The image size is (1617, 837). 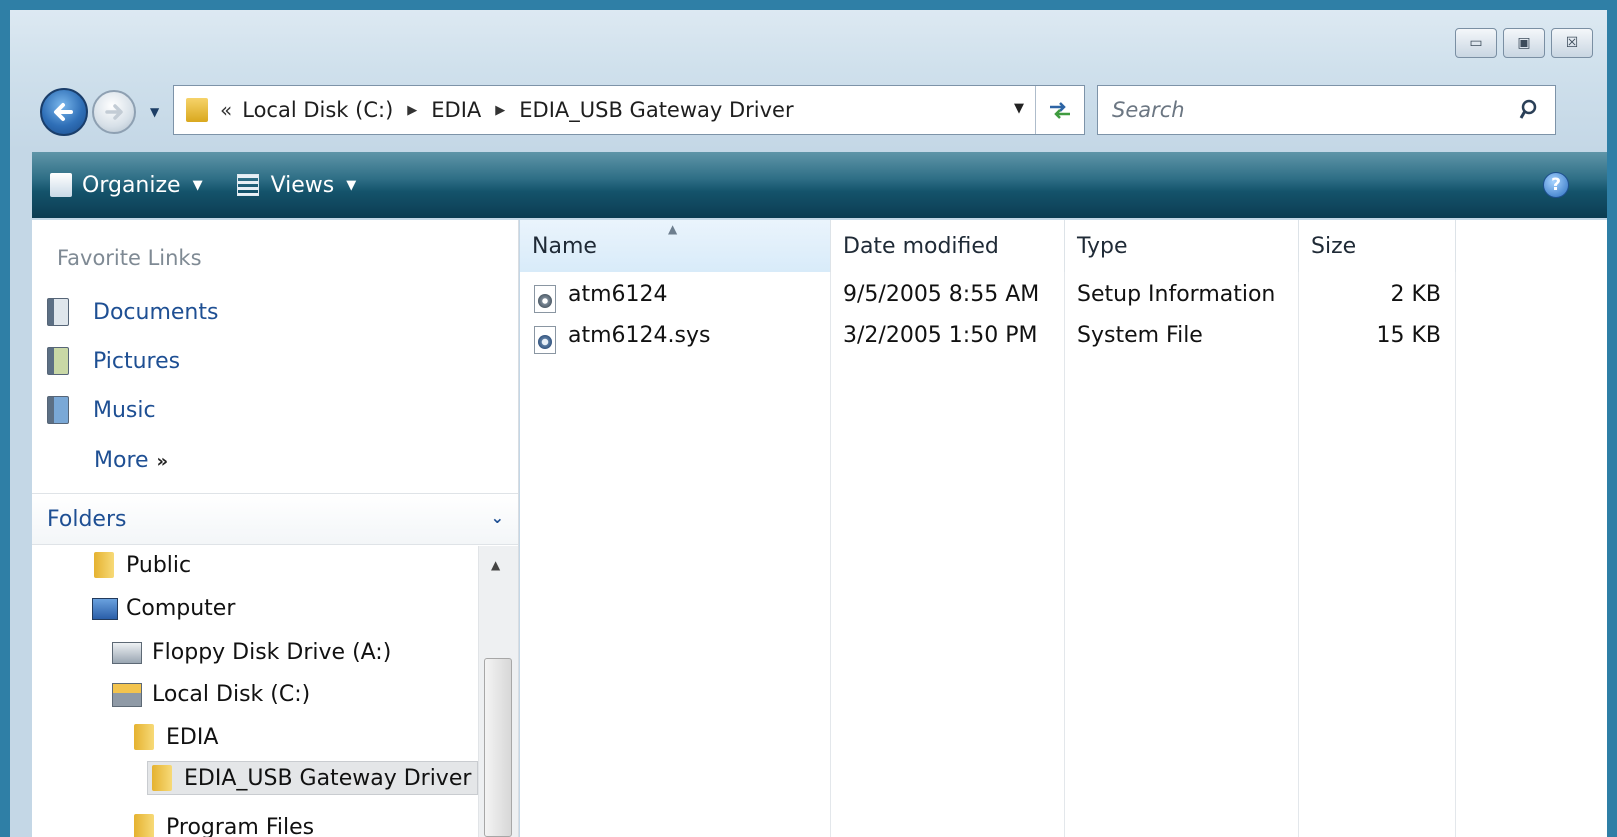 What do you see at coordinates (124, 410) in the screenshot?
I see `favorite-link-label: Music` at bounding box center [124, 410].